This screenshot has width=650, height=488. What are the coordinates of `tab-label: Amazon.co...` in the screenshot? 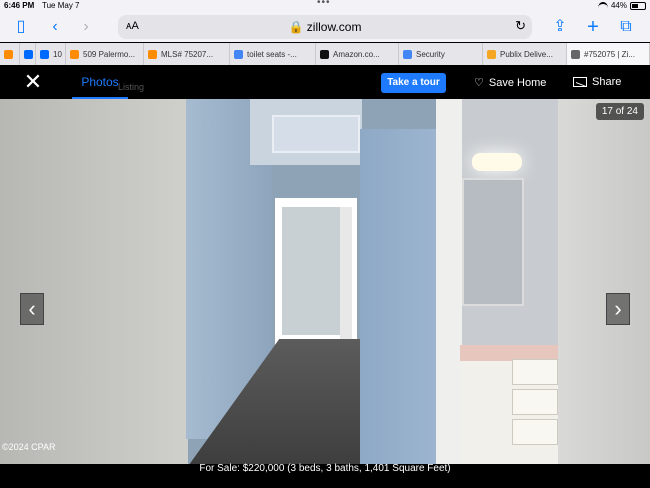 It's located at (356, 54).